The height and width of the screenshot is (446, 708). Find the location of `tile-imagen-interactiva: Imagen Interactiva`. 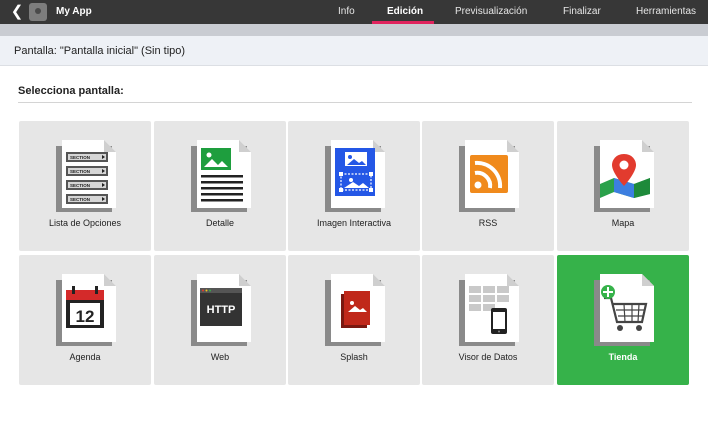

tile-imagen-interactiva: Imagen Interactiva is located at coordinates (354, 186).